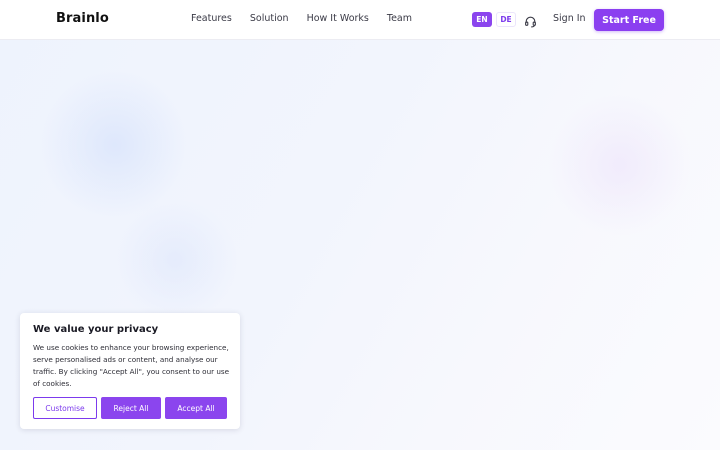  I want to click on language-en-button: EN, so click(482, 19).